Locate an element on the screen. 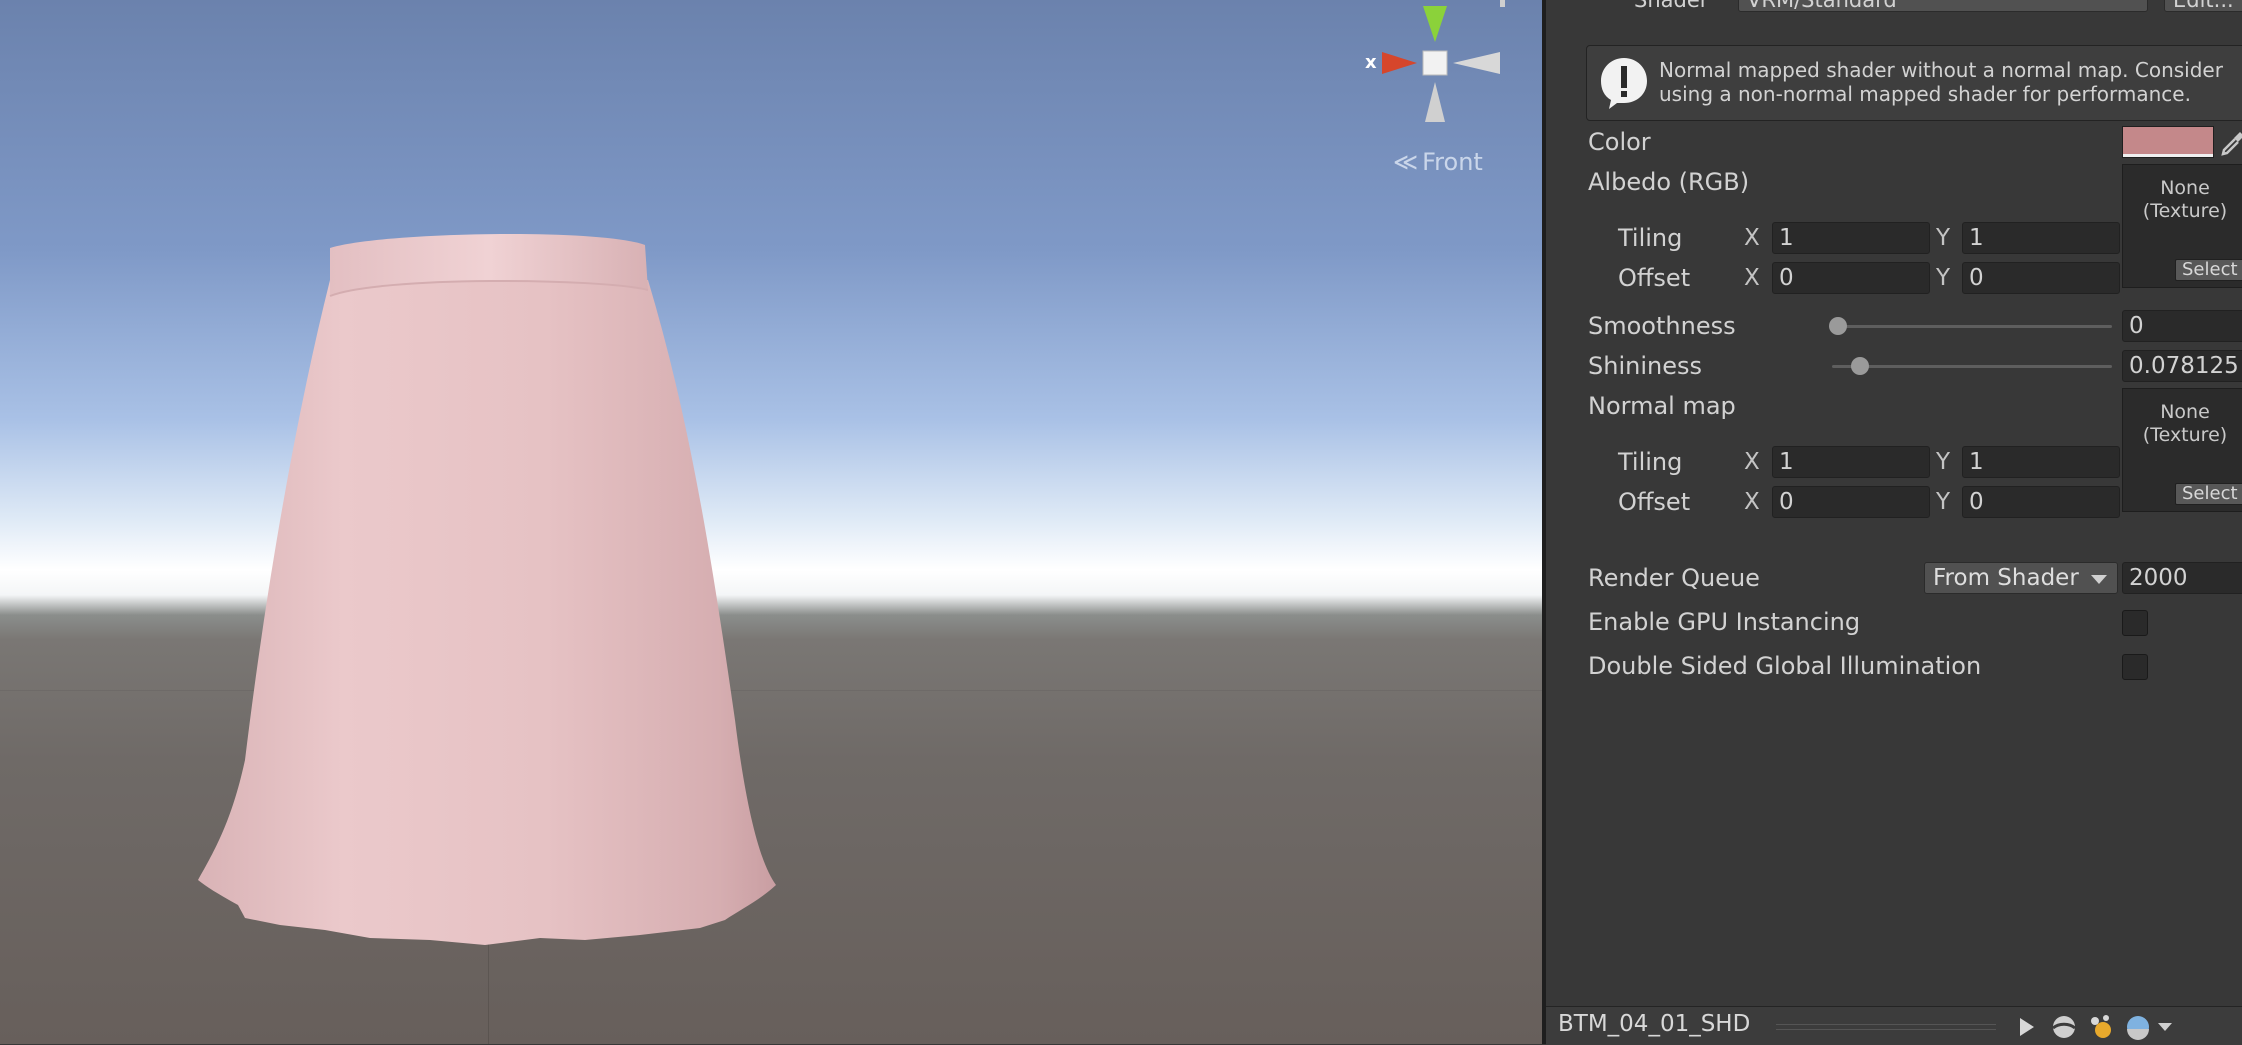 The width and height of the screenshot is (2242, 1045). albedo-texture-slot: None (Texture) Select is located at coordinates (2182, 226).